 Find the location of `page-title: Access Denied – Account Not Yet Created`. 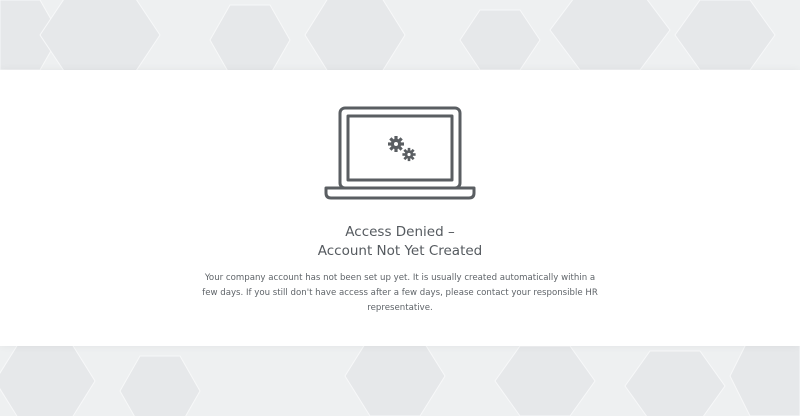

page-title: Access Denied – Account Not Yet Created is located at coordinates (400, 242).